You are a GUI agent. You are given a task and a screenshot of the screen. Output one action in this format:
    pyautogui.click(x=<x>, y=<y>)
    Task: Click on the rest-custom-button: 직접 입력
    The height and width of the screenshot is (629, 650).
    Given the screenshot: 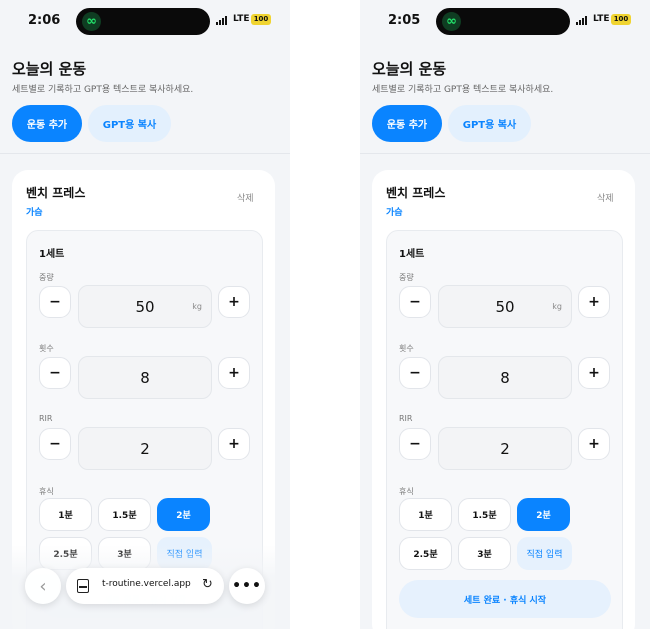 What is the action you would take?
    pyautogui.click(x=544, y=553)
    